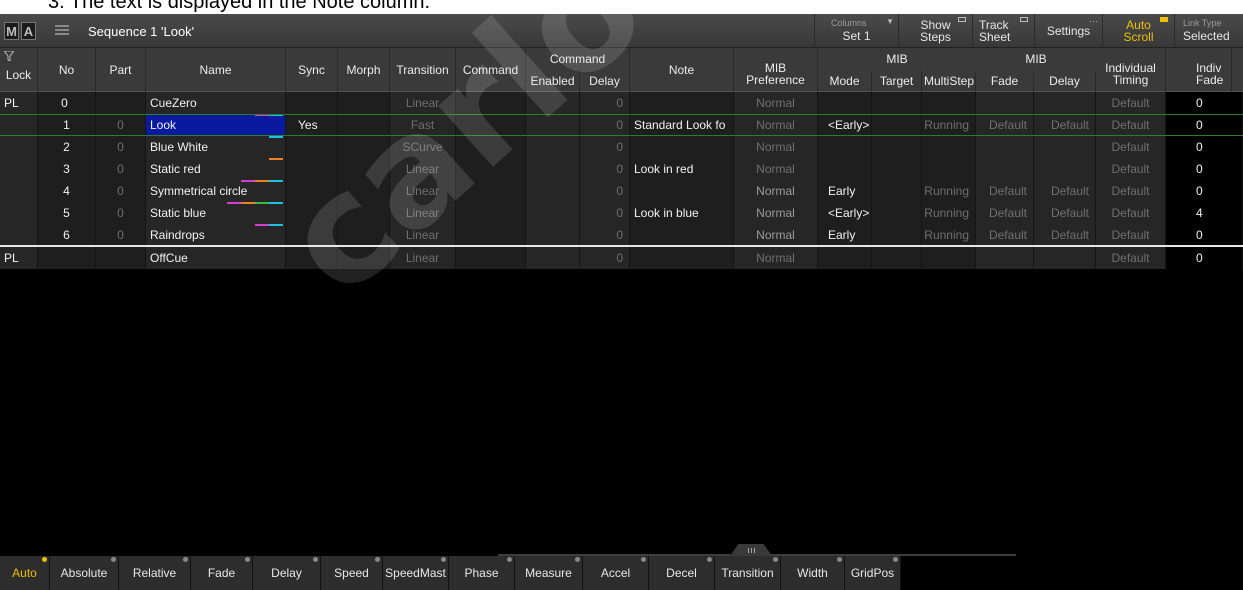 This screenshot has width=1243, height=590. What do you see at coordinates (67, 191) in the screenshot?
I see `cell-no: 4` at bounding box center [67, 191].